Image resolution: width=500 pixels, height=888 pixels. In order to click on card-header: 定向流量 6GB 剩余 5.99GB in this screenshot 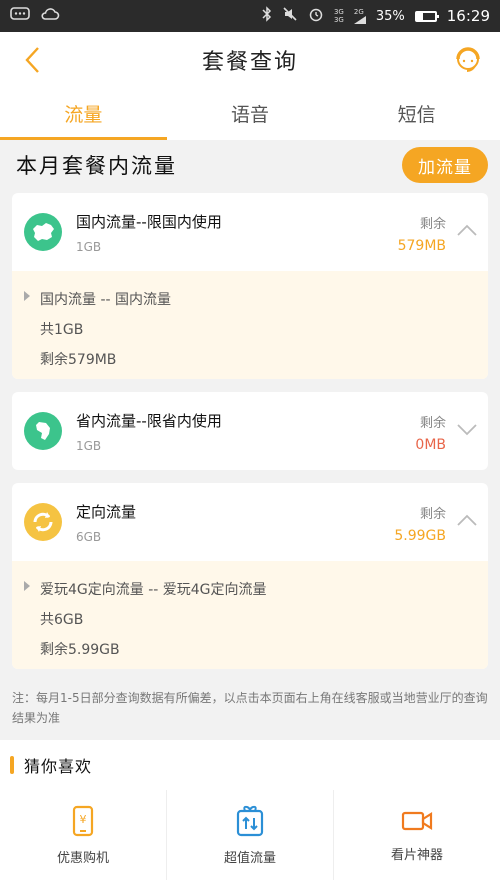, I will do `click(250, 522)`.